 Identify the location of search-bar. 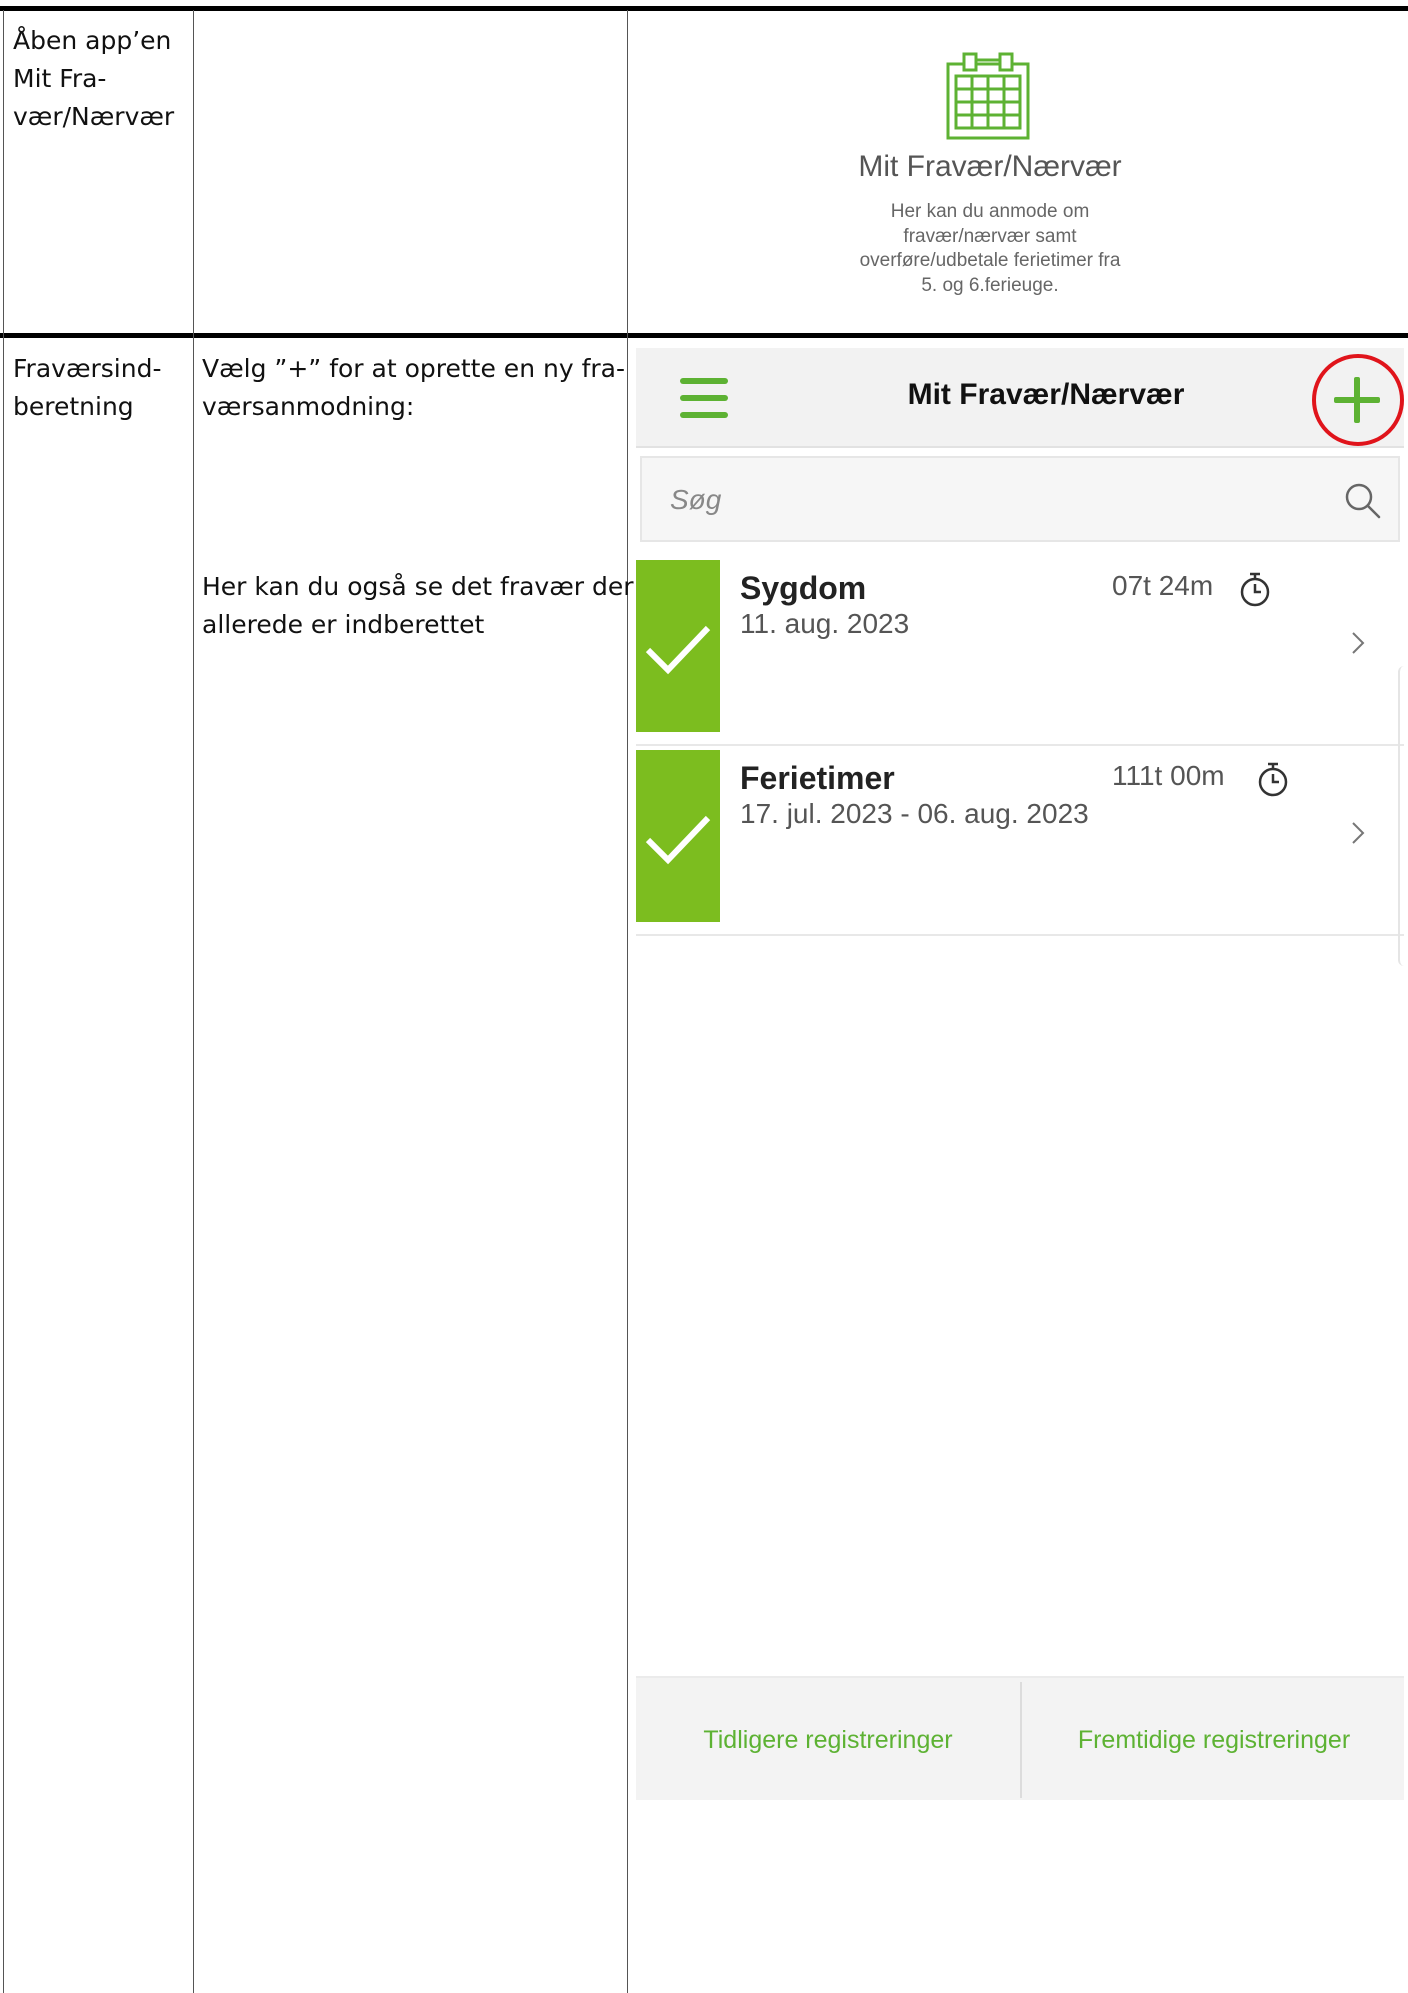
(1020, 499).